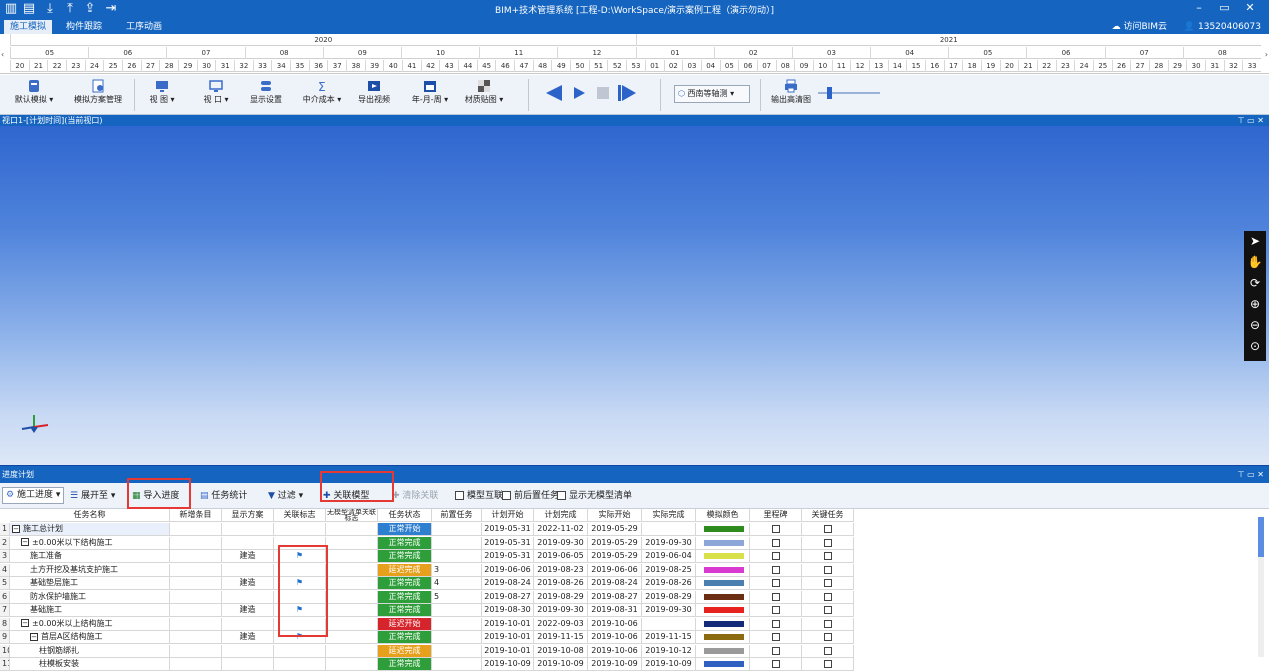 This screenshot has width=1269, height=672. What do you see at coordinates (776, 515) in the screenshot?
I see `col-milestone: 里程碑` at bounding box center [776, 515].